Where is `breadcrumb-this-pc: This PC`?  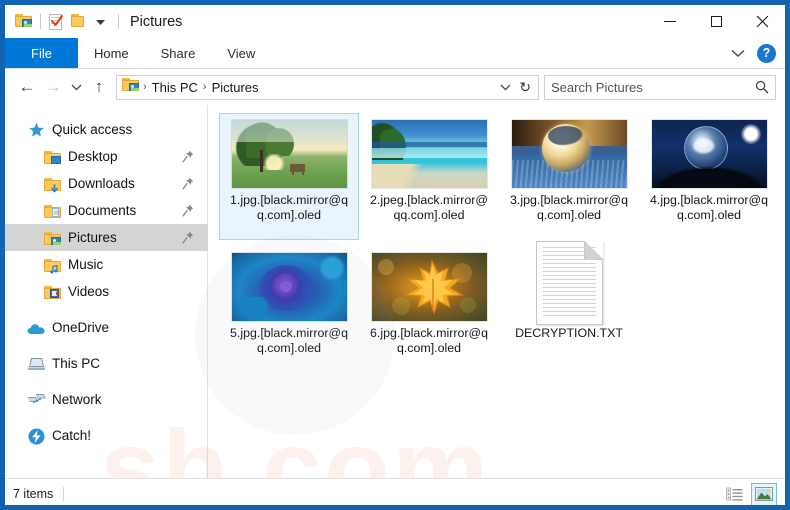
breadcrumb-this-pc: This PC is located at coordinates (175, 87).